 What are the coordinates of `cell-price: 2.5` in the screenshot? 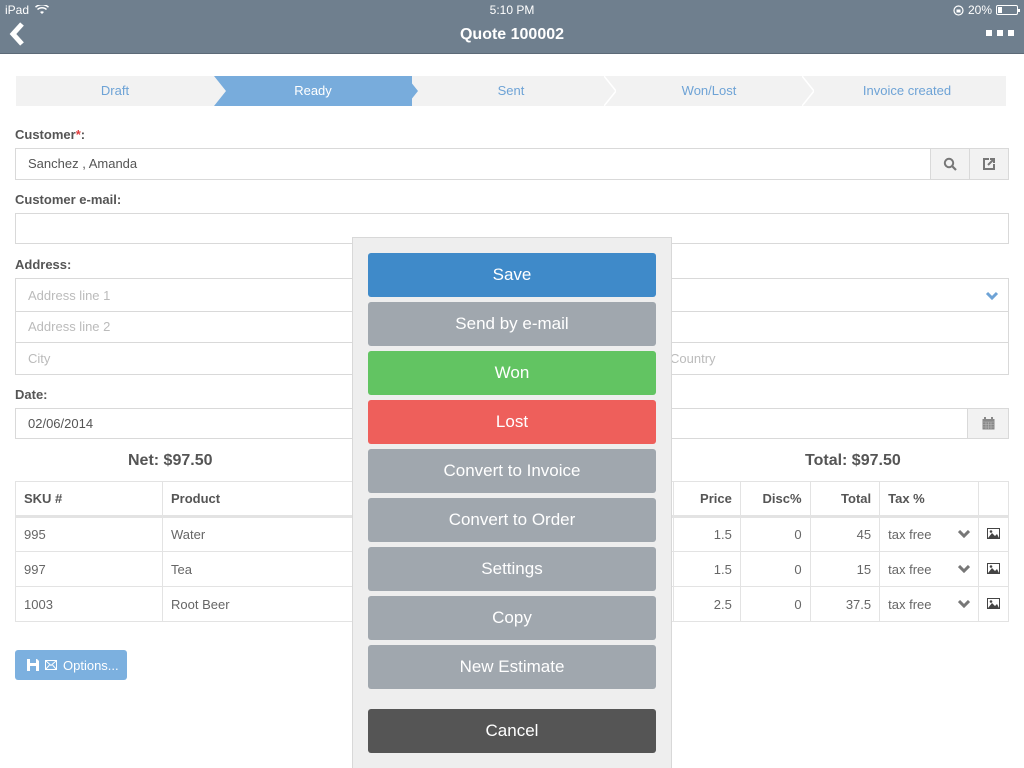 It's located at (707, 604).